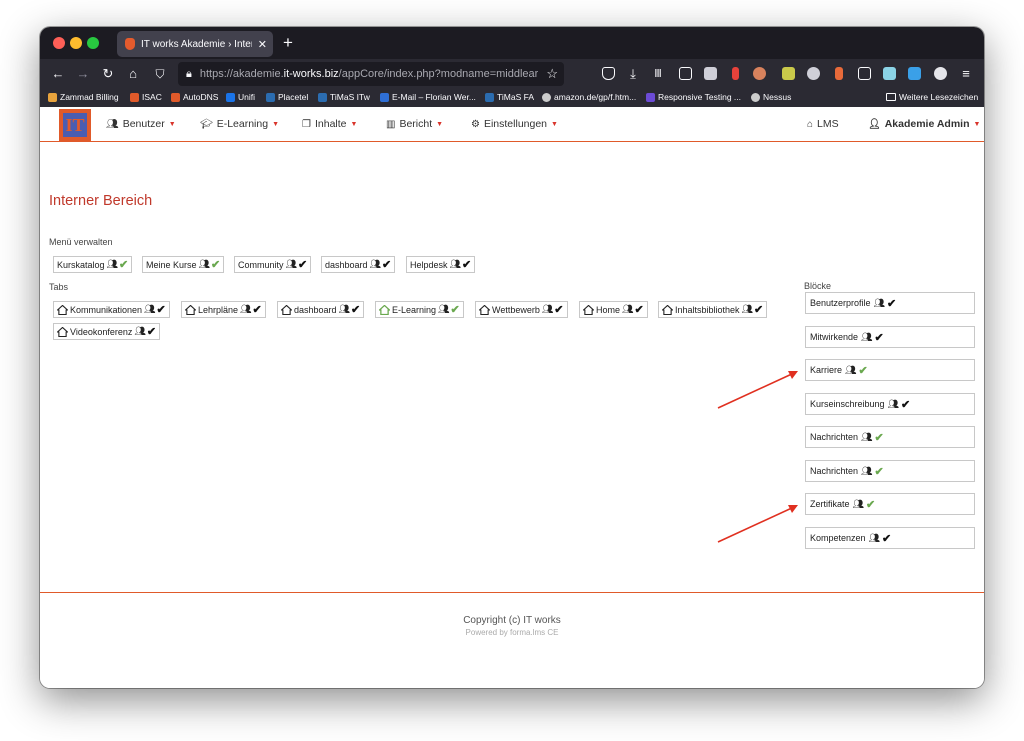 Image resolution: width=1024 pixels, height=741 pixels. Describe the element at coordinates (914, 73) in the screenshot. I see `extension-blue-icon` at that location.